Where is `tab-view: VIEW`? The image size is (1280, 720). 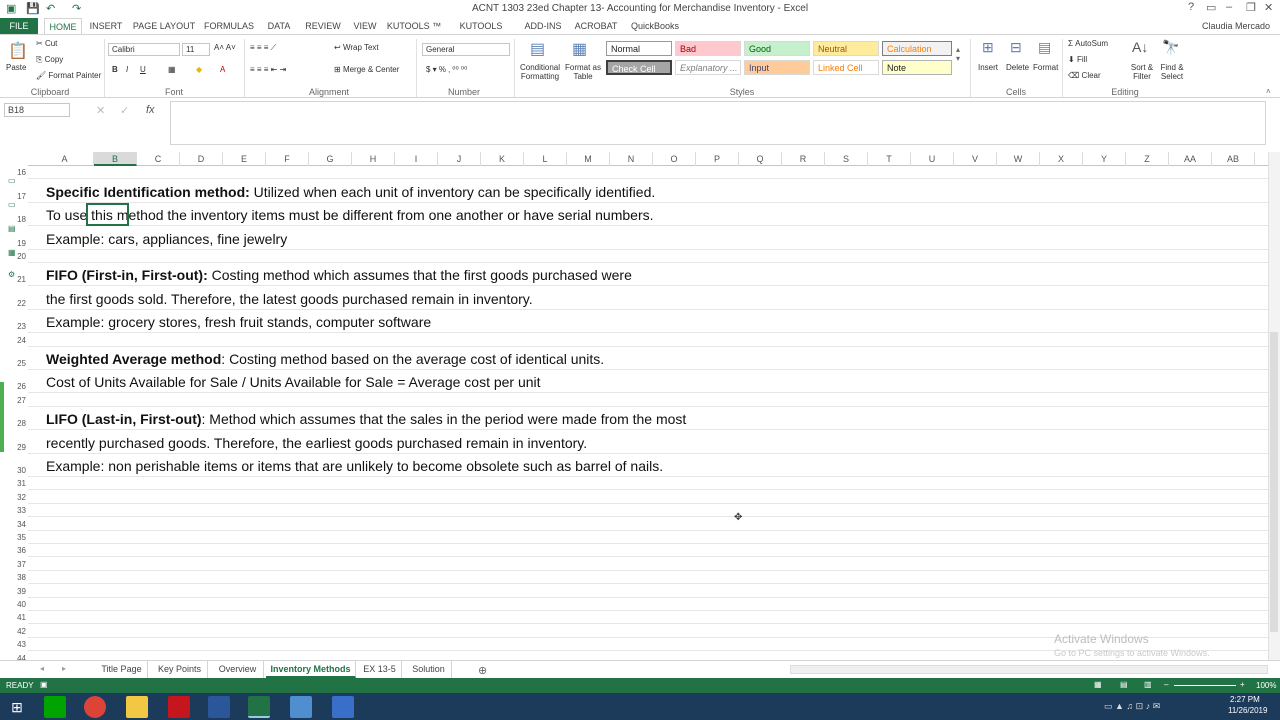
tab-view: VIEW is located at coordinates (365, 26).